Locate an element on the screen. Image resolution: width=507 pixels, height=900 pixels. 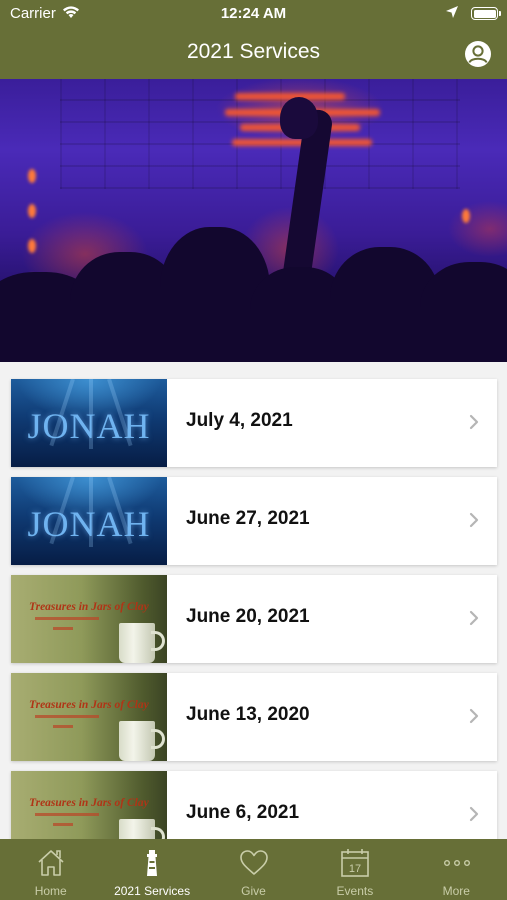
tab-give: Give is located at coordinates (253, 869).